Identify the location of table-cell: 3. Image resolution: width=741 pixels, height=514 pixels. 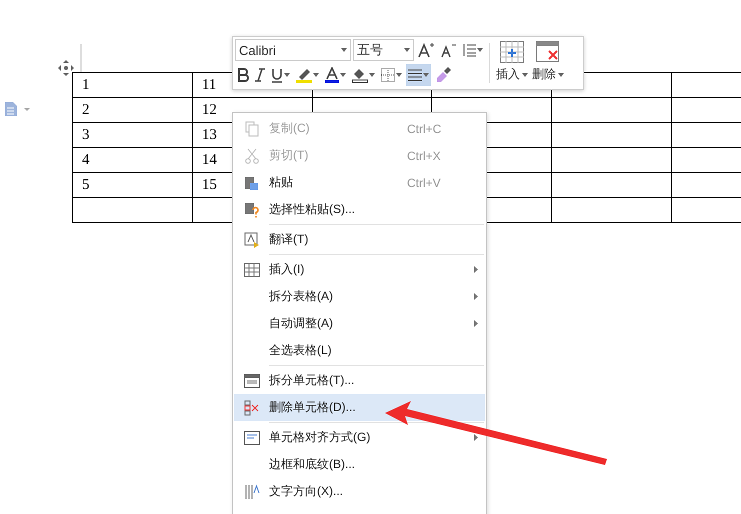
(132, 135).